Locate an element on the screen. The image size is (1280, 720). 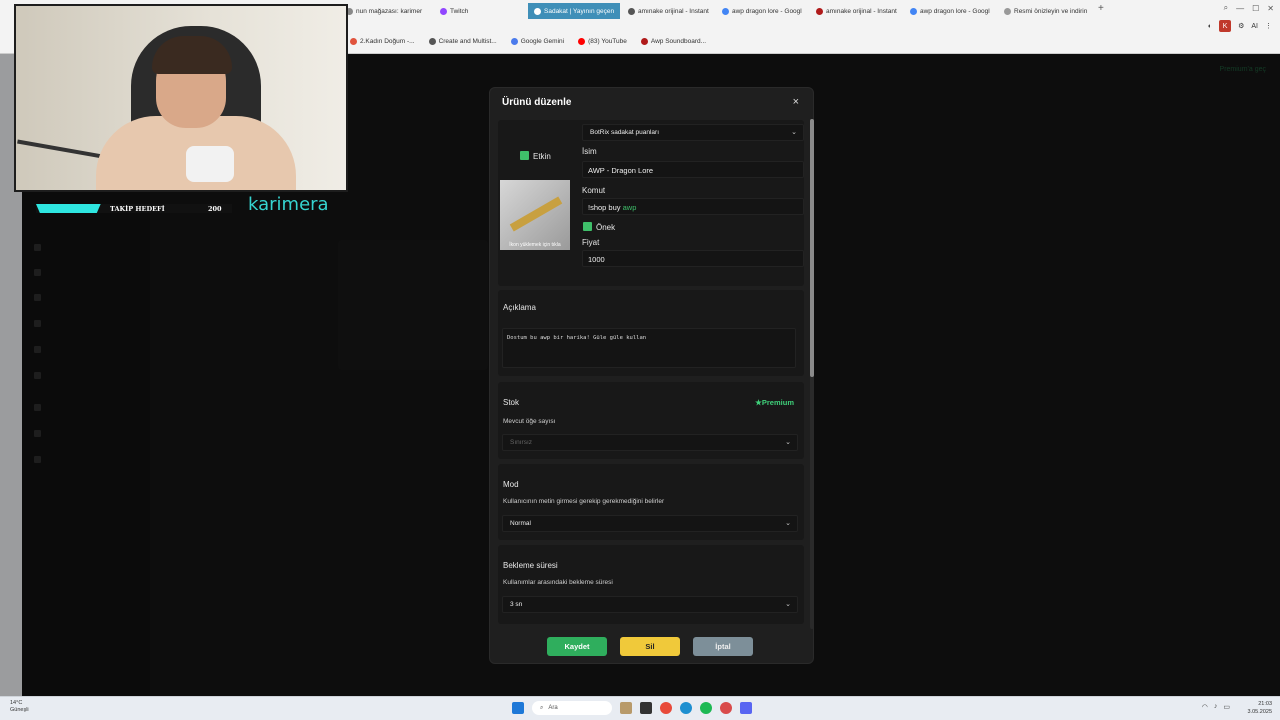
opera-icon is located at coordinates (726, 708).